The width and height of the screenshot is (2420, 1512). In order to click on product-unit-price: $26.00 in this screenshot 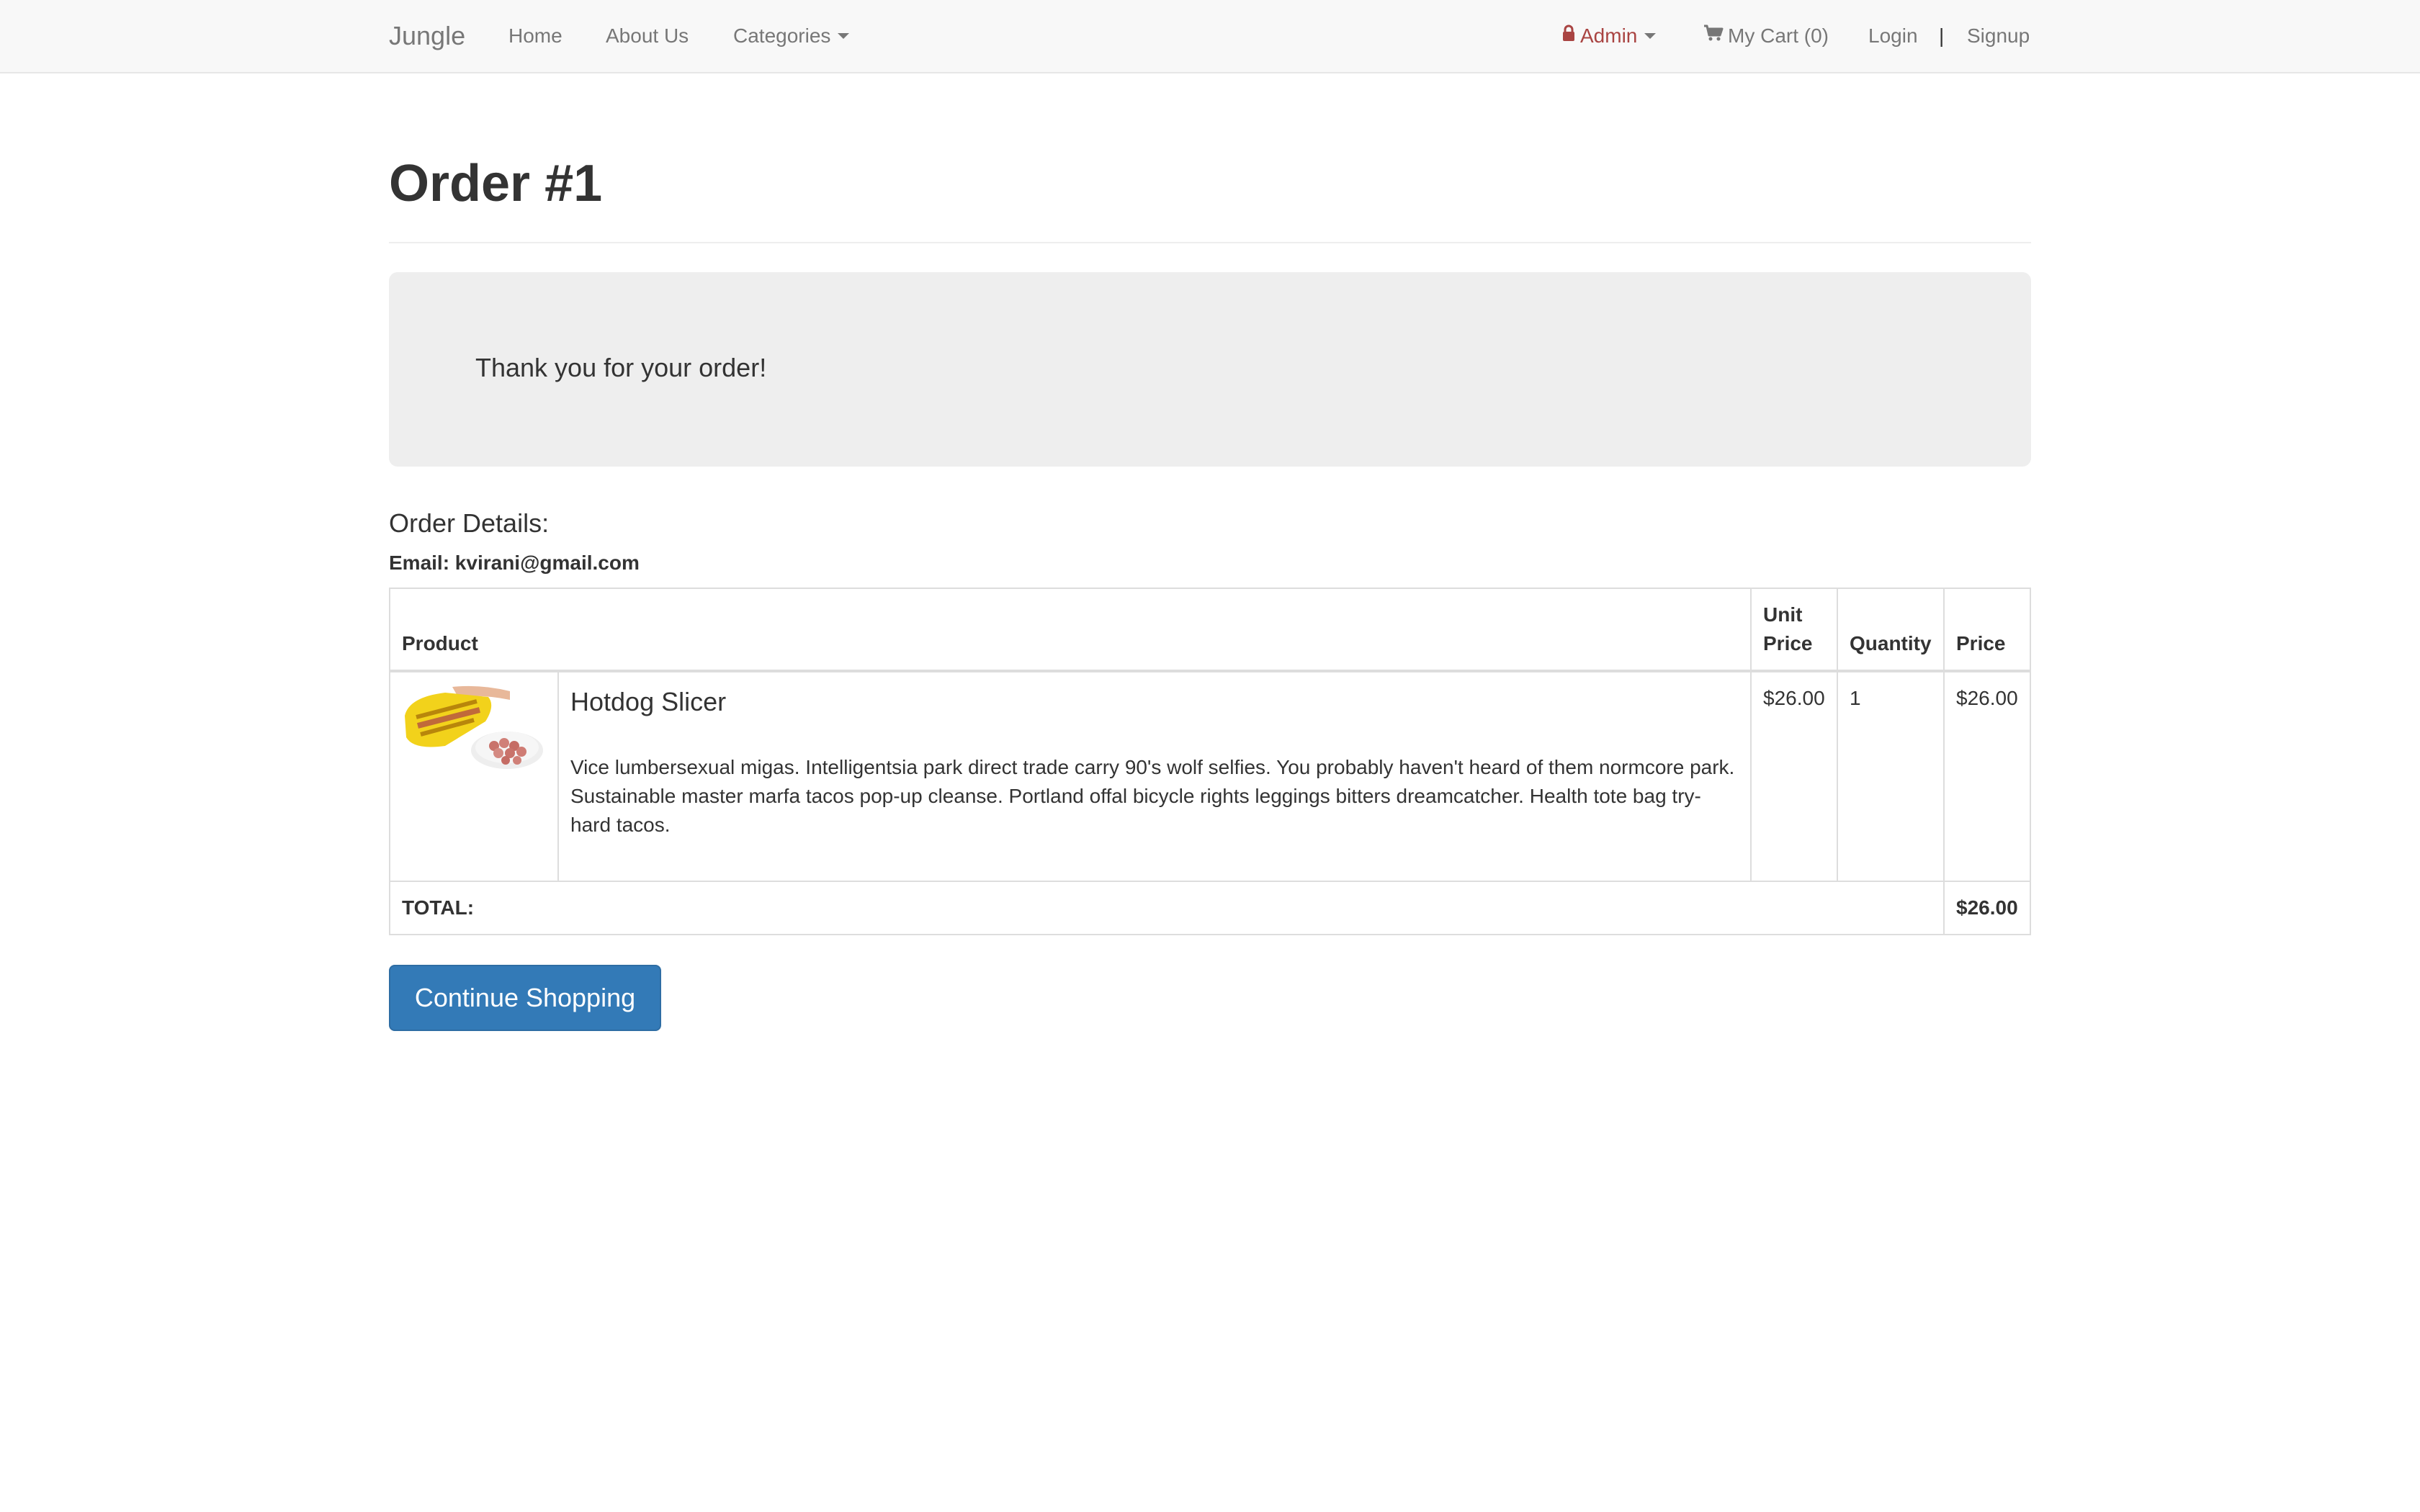, I will do `click(1794, 776)`.